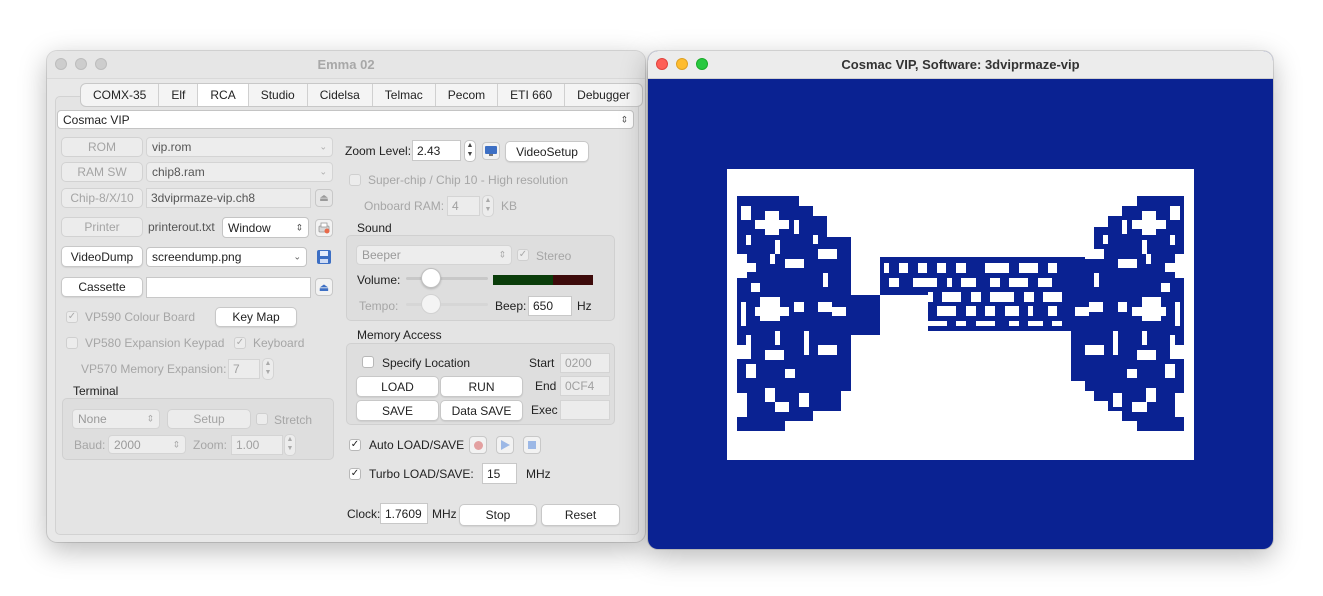  Describe the element at coordinates (116, 419) in the screenshot. I see `terminal-select: None ⇕` at that location.